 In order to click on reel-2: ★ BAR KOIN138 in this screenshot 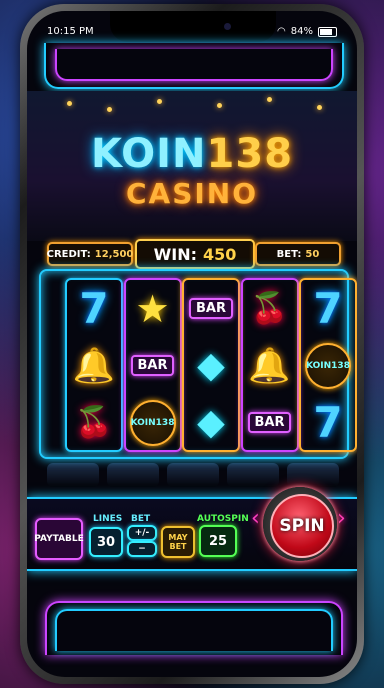, I will do `click(152, 365)`.